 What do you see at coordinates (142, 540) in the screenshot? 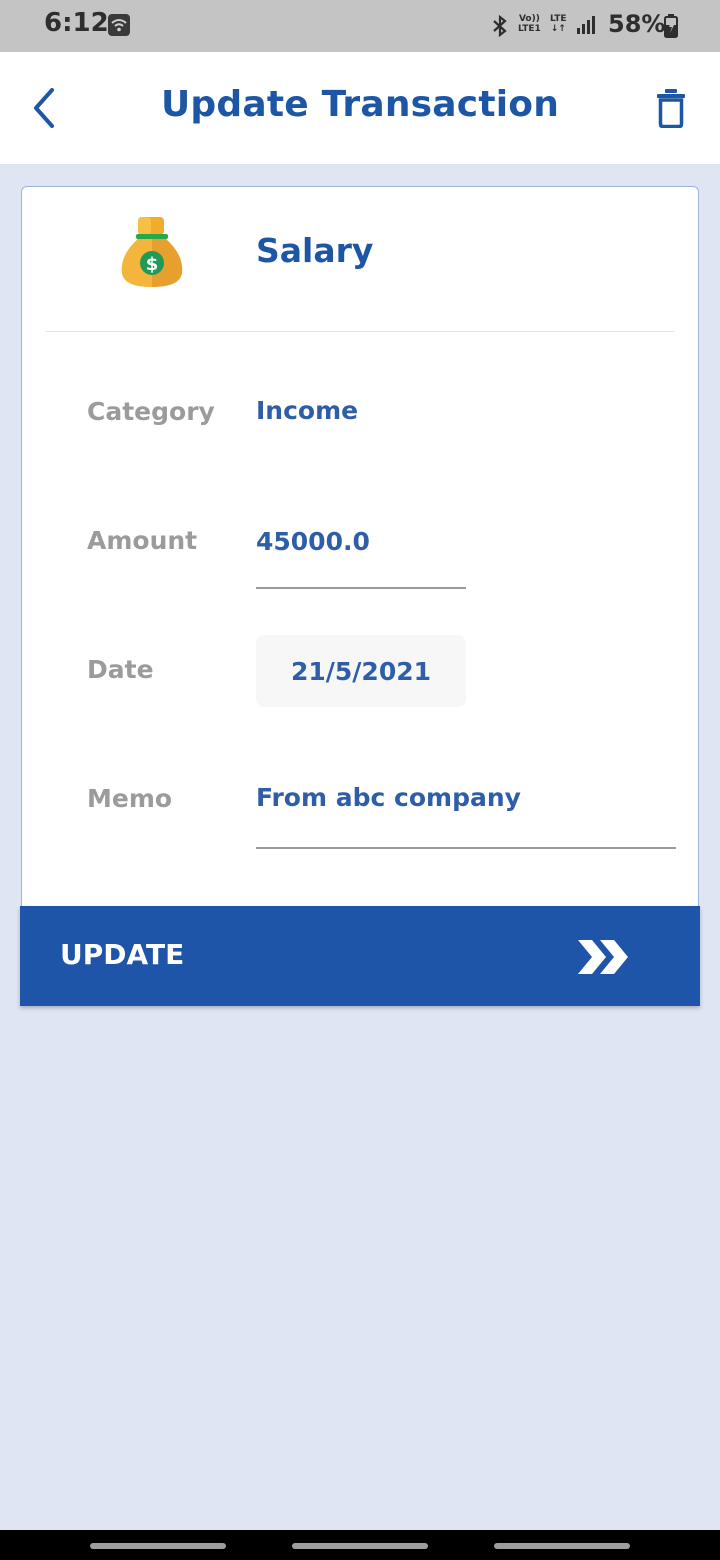
I see `amount-label: Amount` at bounding box center [142, 540].